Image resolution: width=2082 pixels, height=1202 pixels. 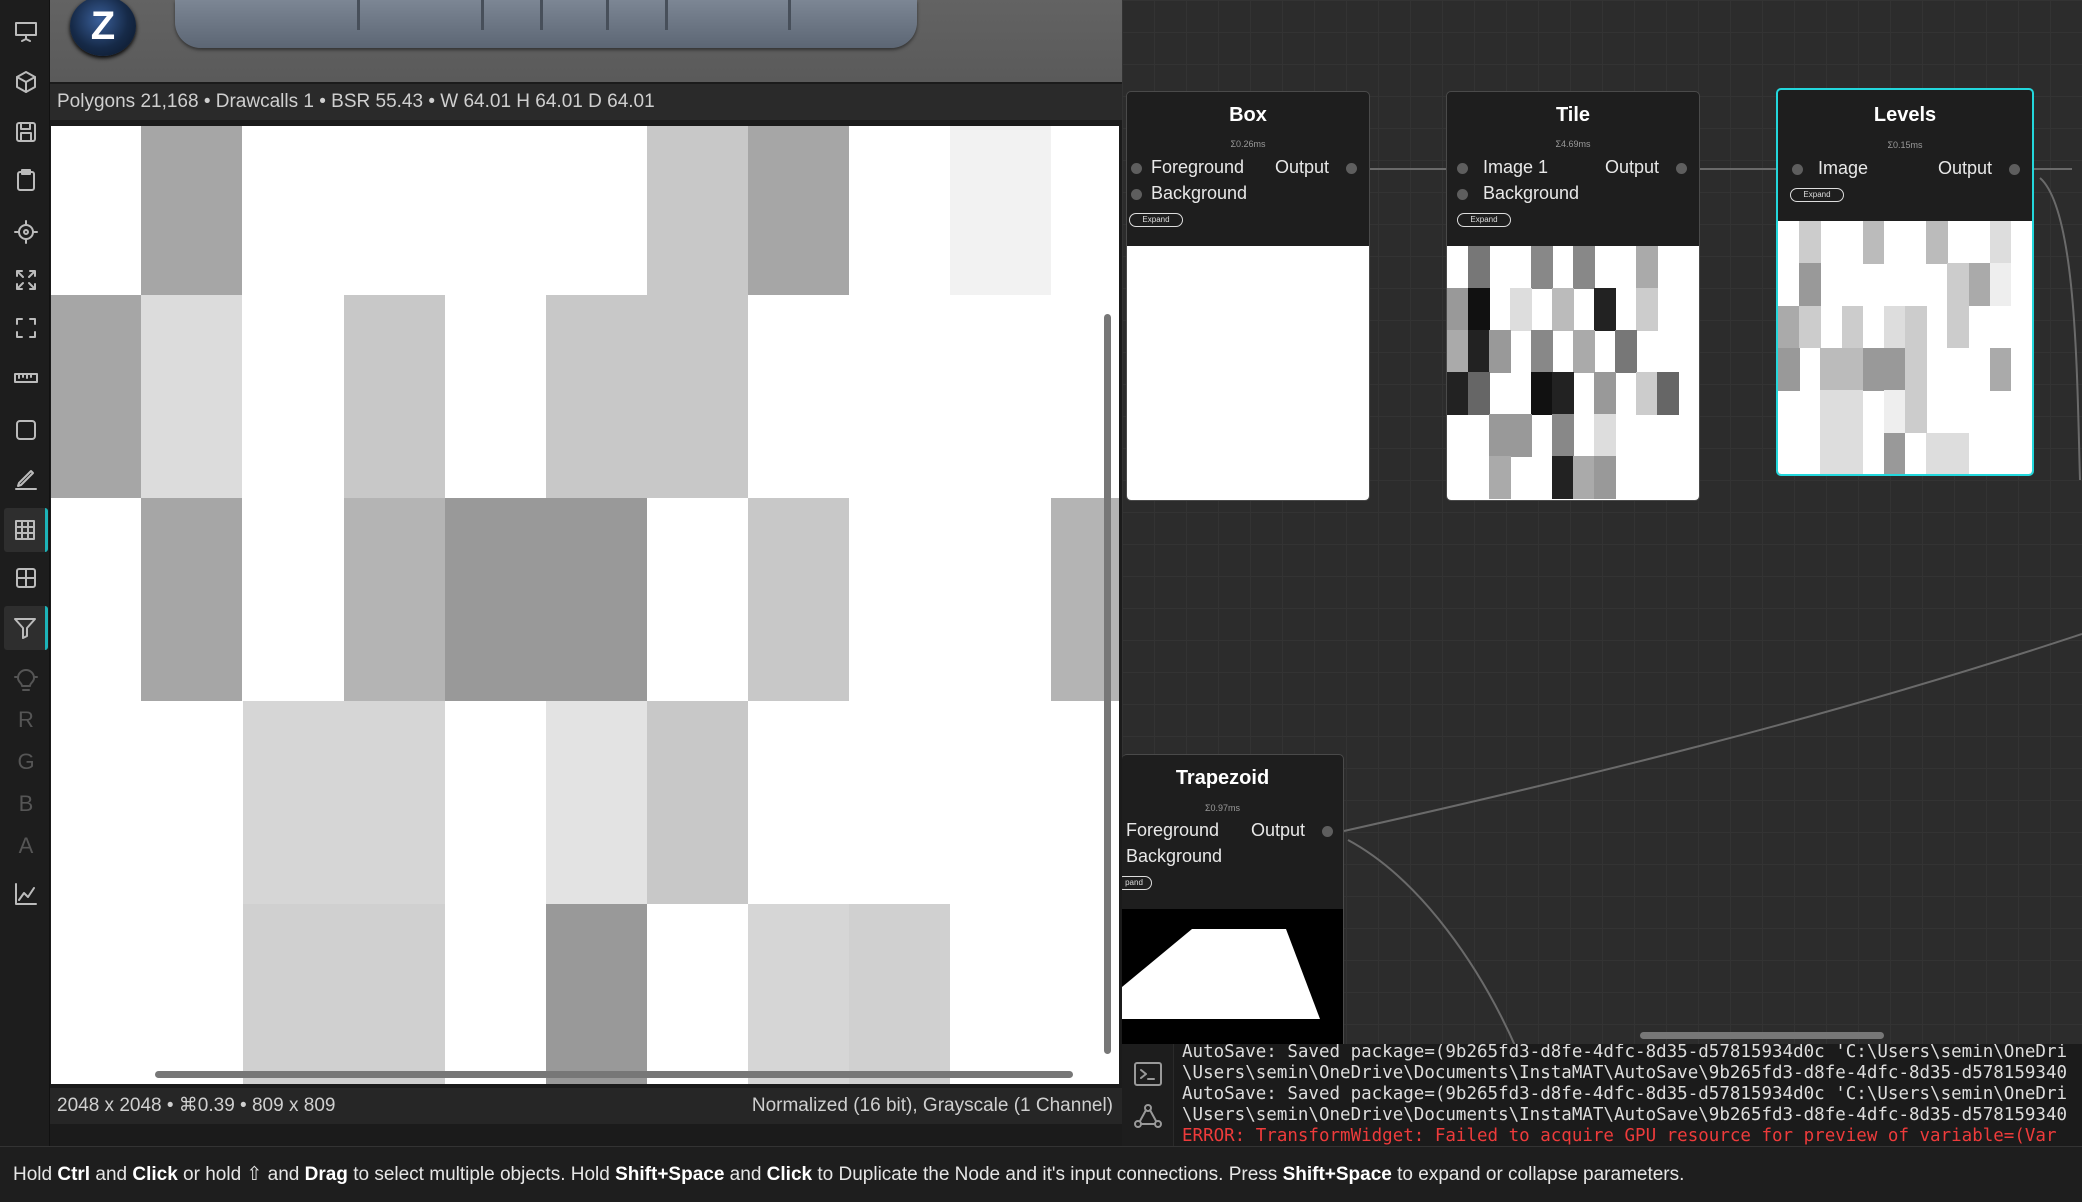 I want to click on lightbulb-tool-button, so click(x=26, y=682).